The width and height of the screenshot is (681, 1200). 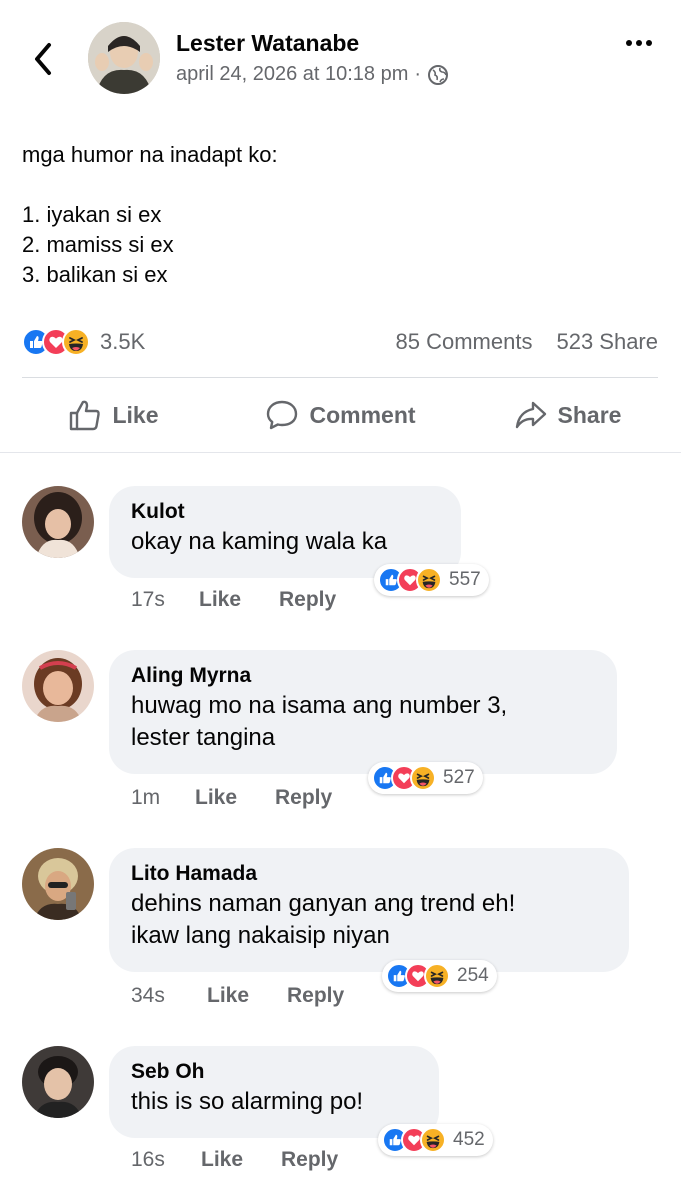 I want to click on share-button: Share, so click(x=567, y=415).